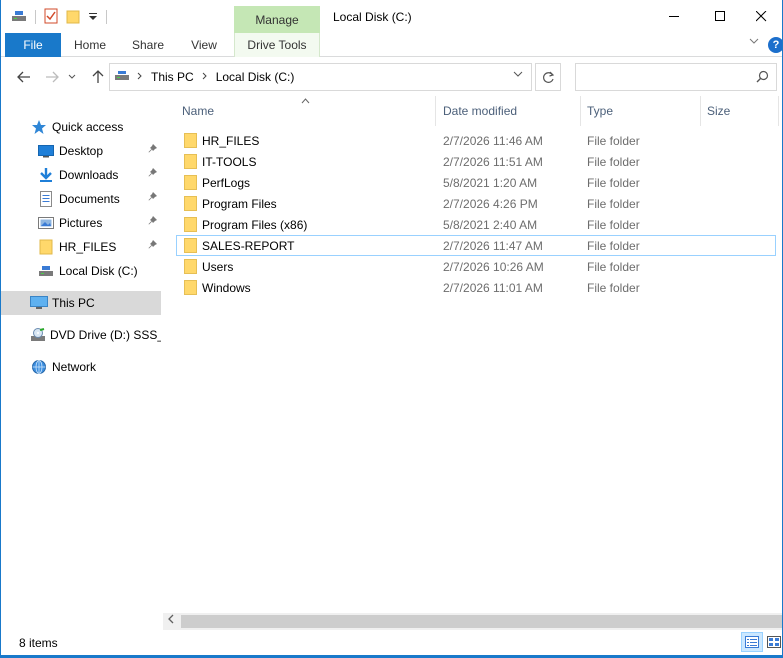 The height and width of the screenshot is (658, 783). I want to click on breadcrumb-local-disk: Local Disk (C:), so click(255, 77).